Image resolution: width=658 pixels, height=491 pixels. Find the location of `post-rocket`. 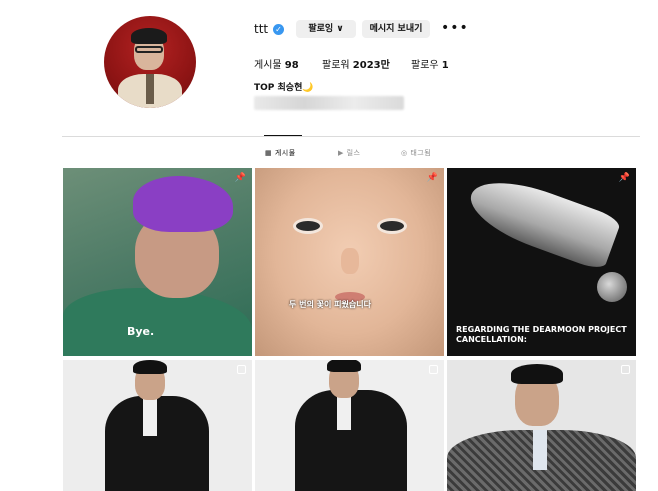

post-rocket is located at coordinates (542, 220).